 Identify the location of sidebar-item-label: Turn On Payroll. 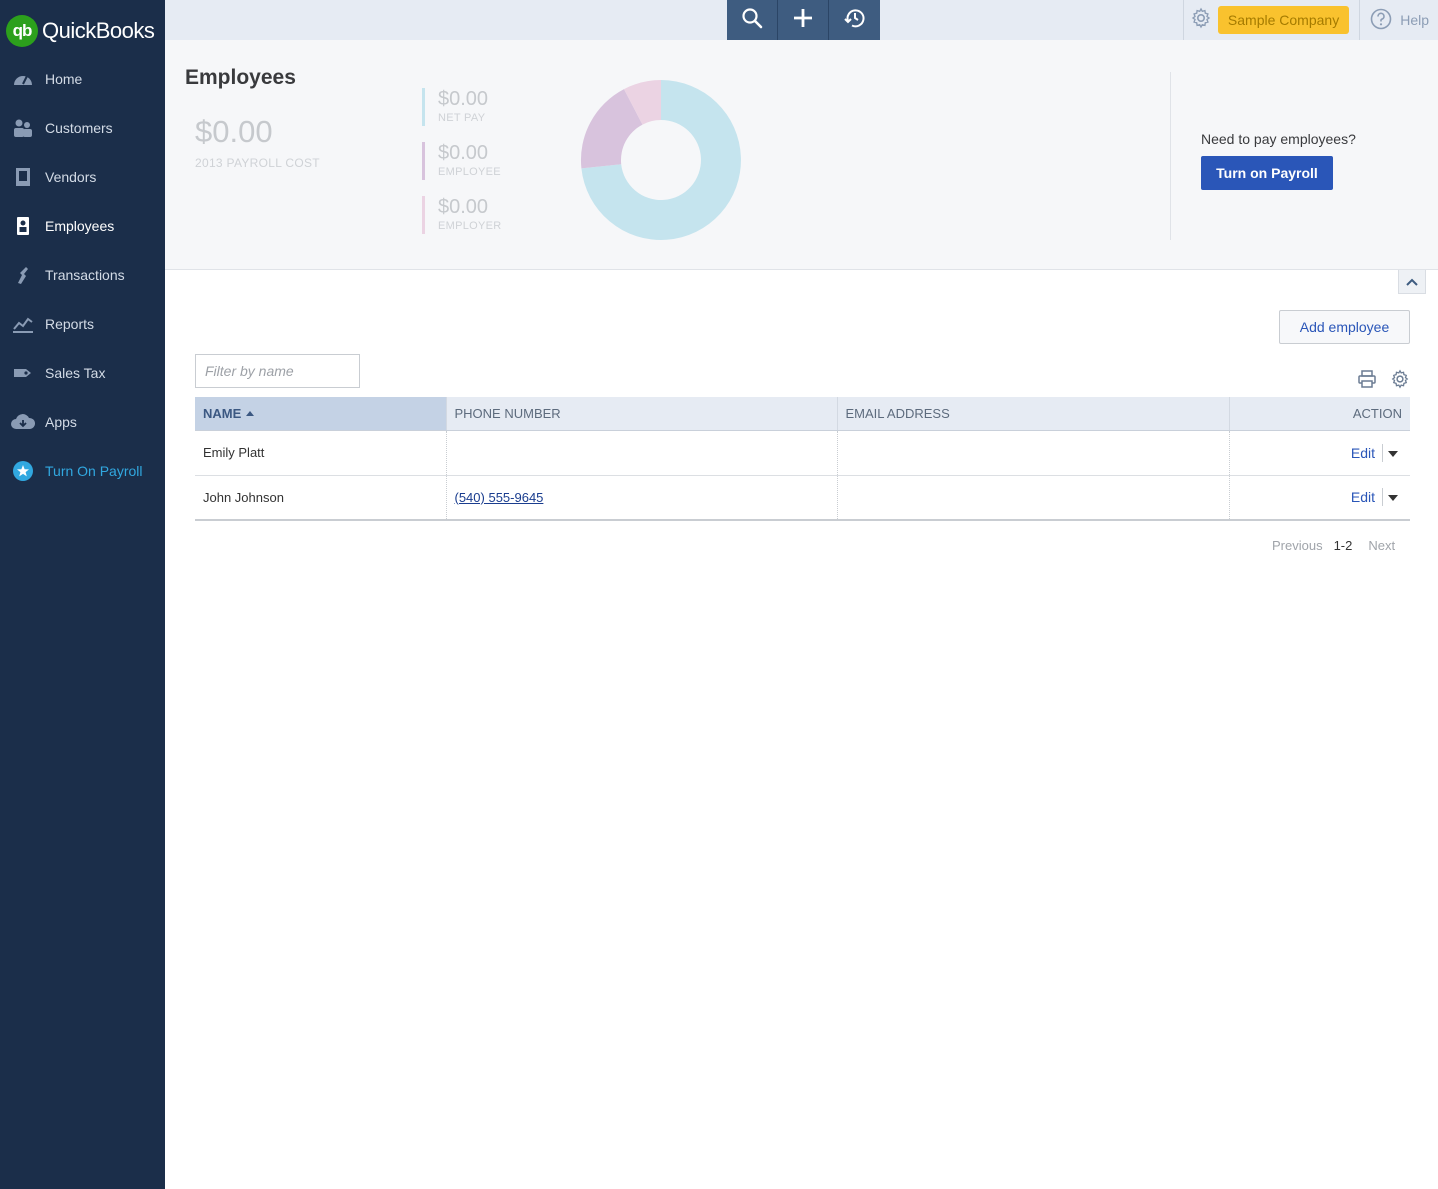
(94, 470).